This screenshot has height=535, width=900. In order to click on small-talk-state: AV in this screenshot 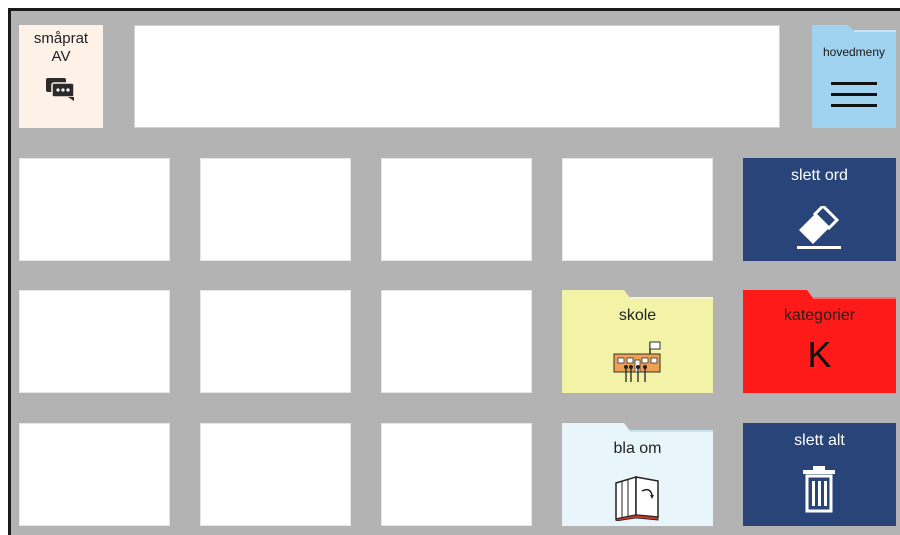, I will do `click(61, 56)`.